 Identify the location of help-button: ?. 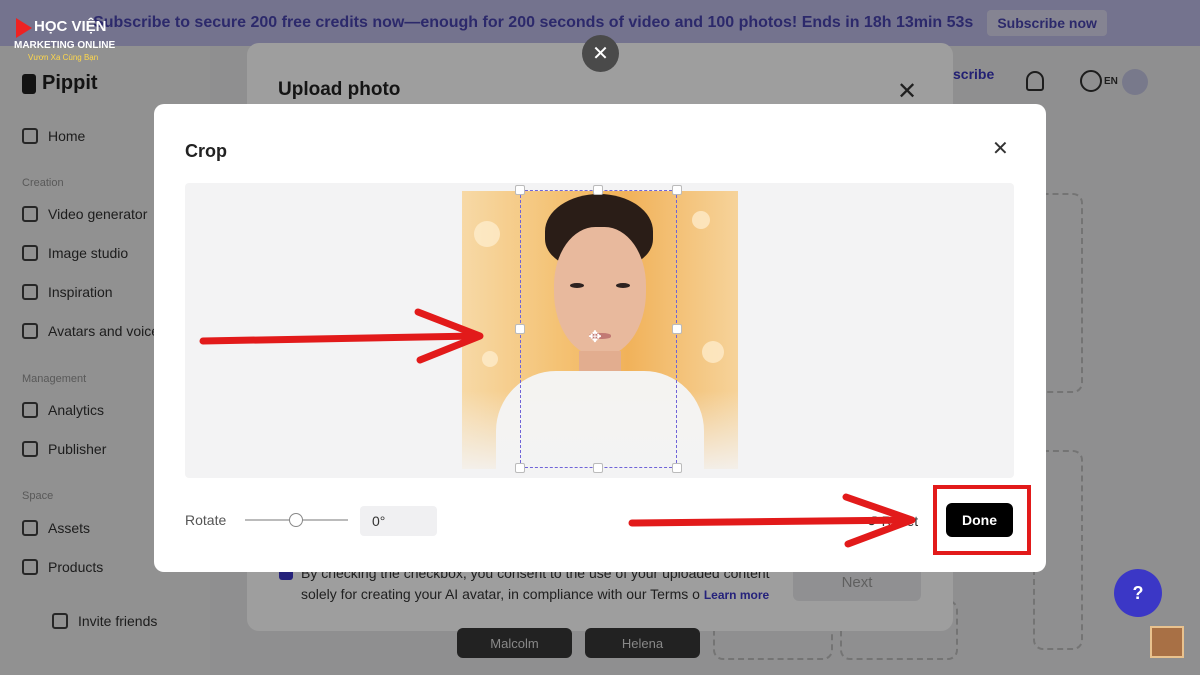
(1138, 593).